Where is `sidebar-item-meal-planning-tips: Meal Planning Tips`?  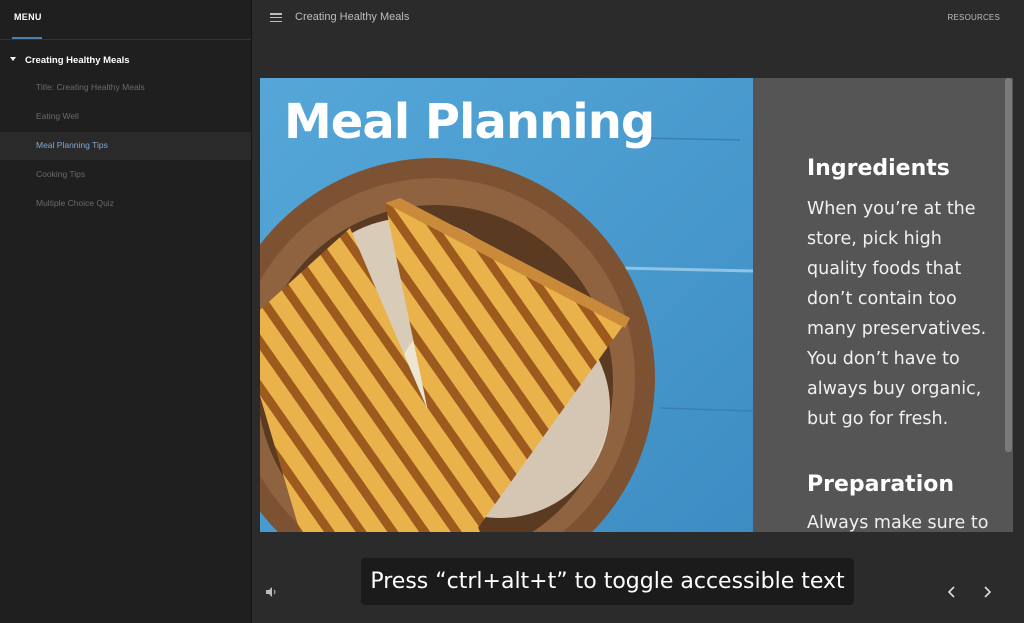
sidebar-item-meal-planning-tips: Meal Planning Tips is located at coordinates (125, 146).